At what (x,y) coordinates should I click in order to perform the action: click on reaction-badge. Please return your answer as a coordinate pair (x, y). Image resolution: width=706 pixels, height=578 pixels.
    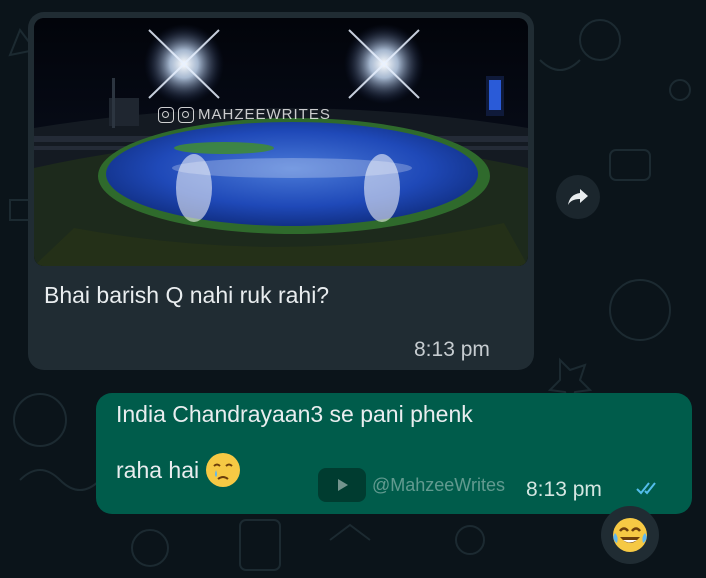
    Looking at the image, I should click on (630, 535).